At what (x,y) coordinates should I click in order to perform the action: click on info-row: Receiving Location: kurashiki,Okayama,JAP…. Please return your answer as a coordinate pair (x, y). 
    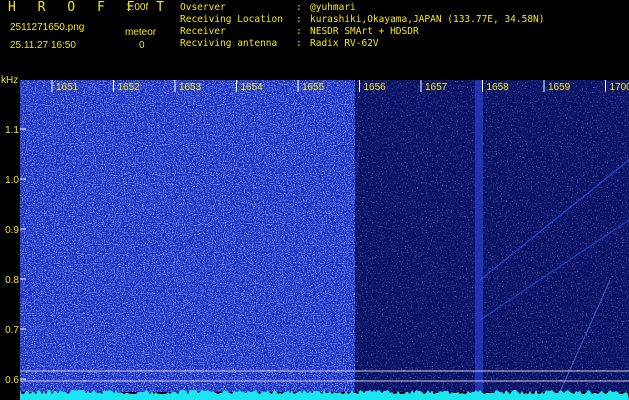
    Looking at the image, I should click on (362, 20).